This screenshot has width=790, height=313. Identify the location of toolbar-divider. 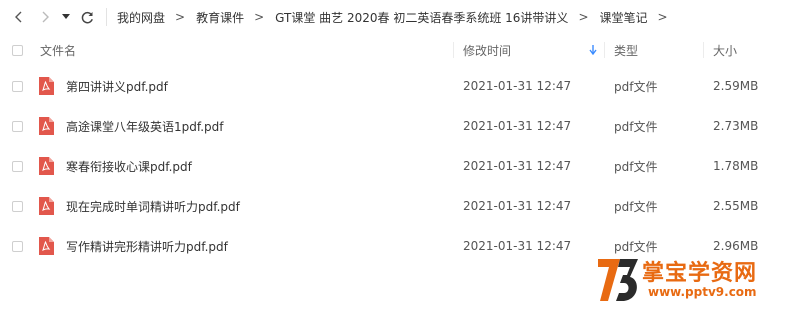
(106, 17).